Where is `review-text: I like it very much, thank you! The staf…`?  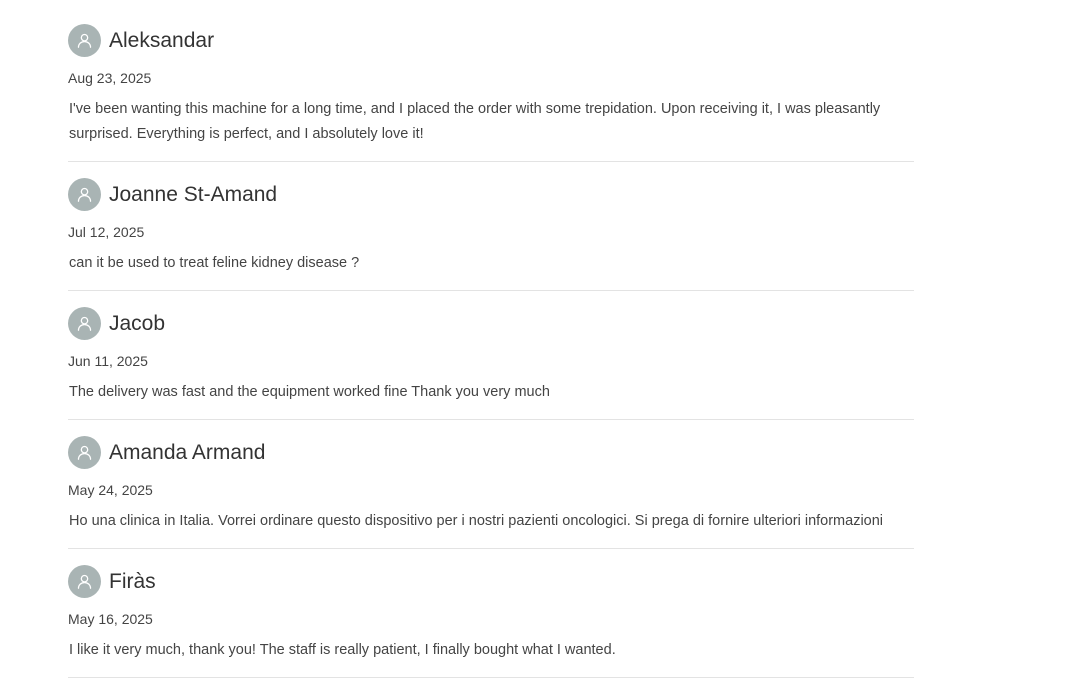
review-text: I like it very much, thank you! The staf… is located at coordinates (342, 650).